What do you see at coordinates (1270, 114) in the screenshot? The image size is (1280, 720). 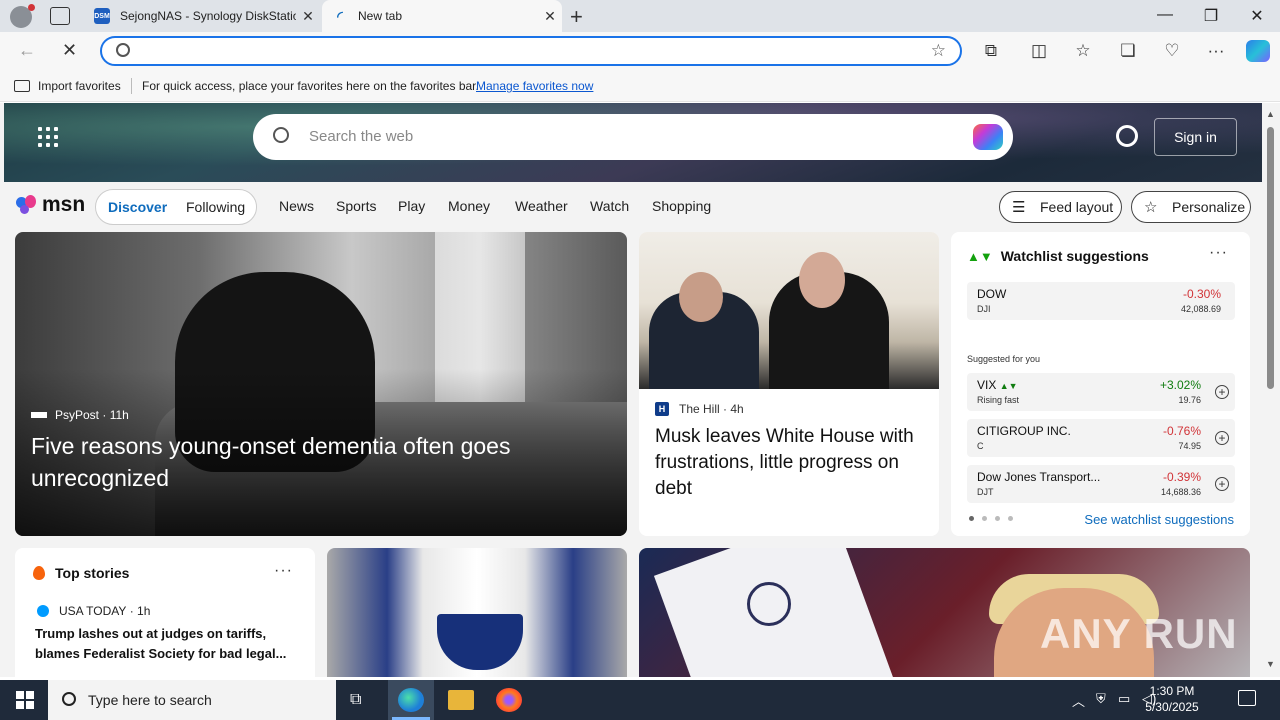 I see `scroll-up-icon: ▲` at bounding box center [1270, 114].